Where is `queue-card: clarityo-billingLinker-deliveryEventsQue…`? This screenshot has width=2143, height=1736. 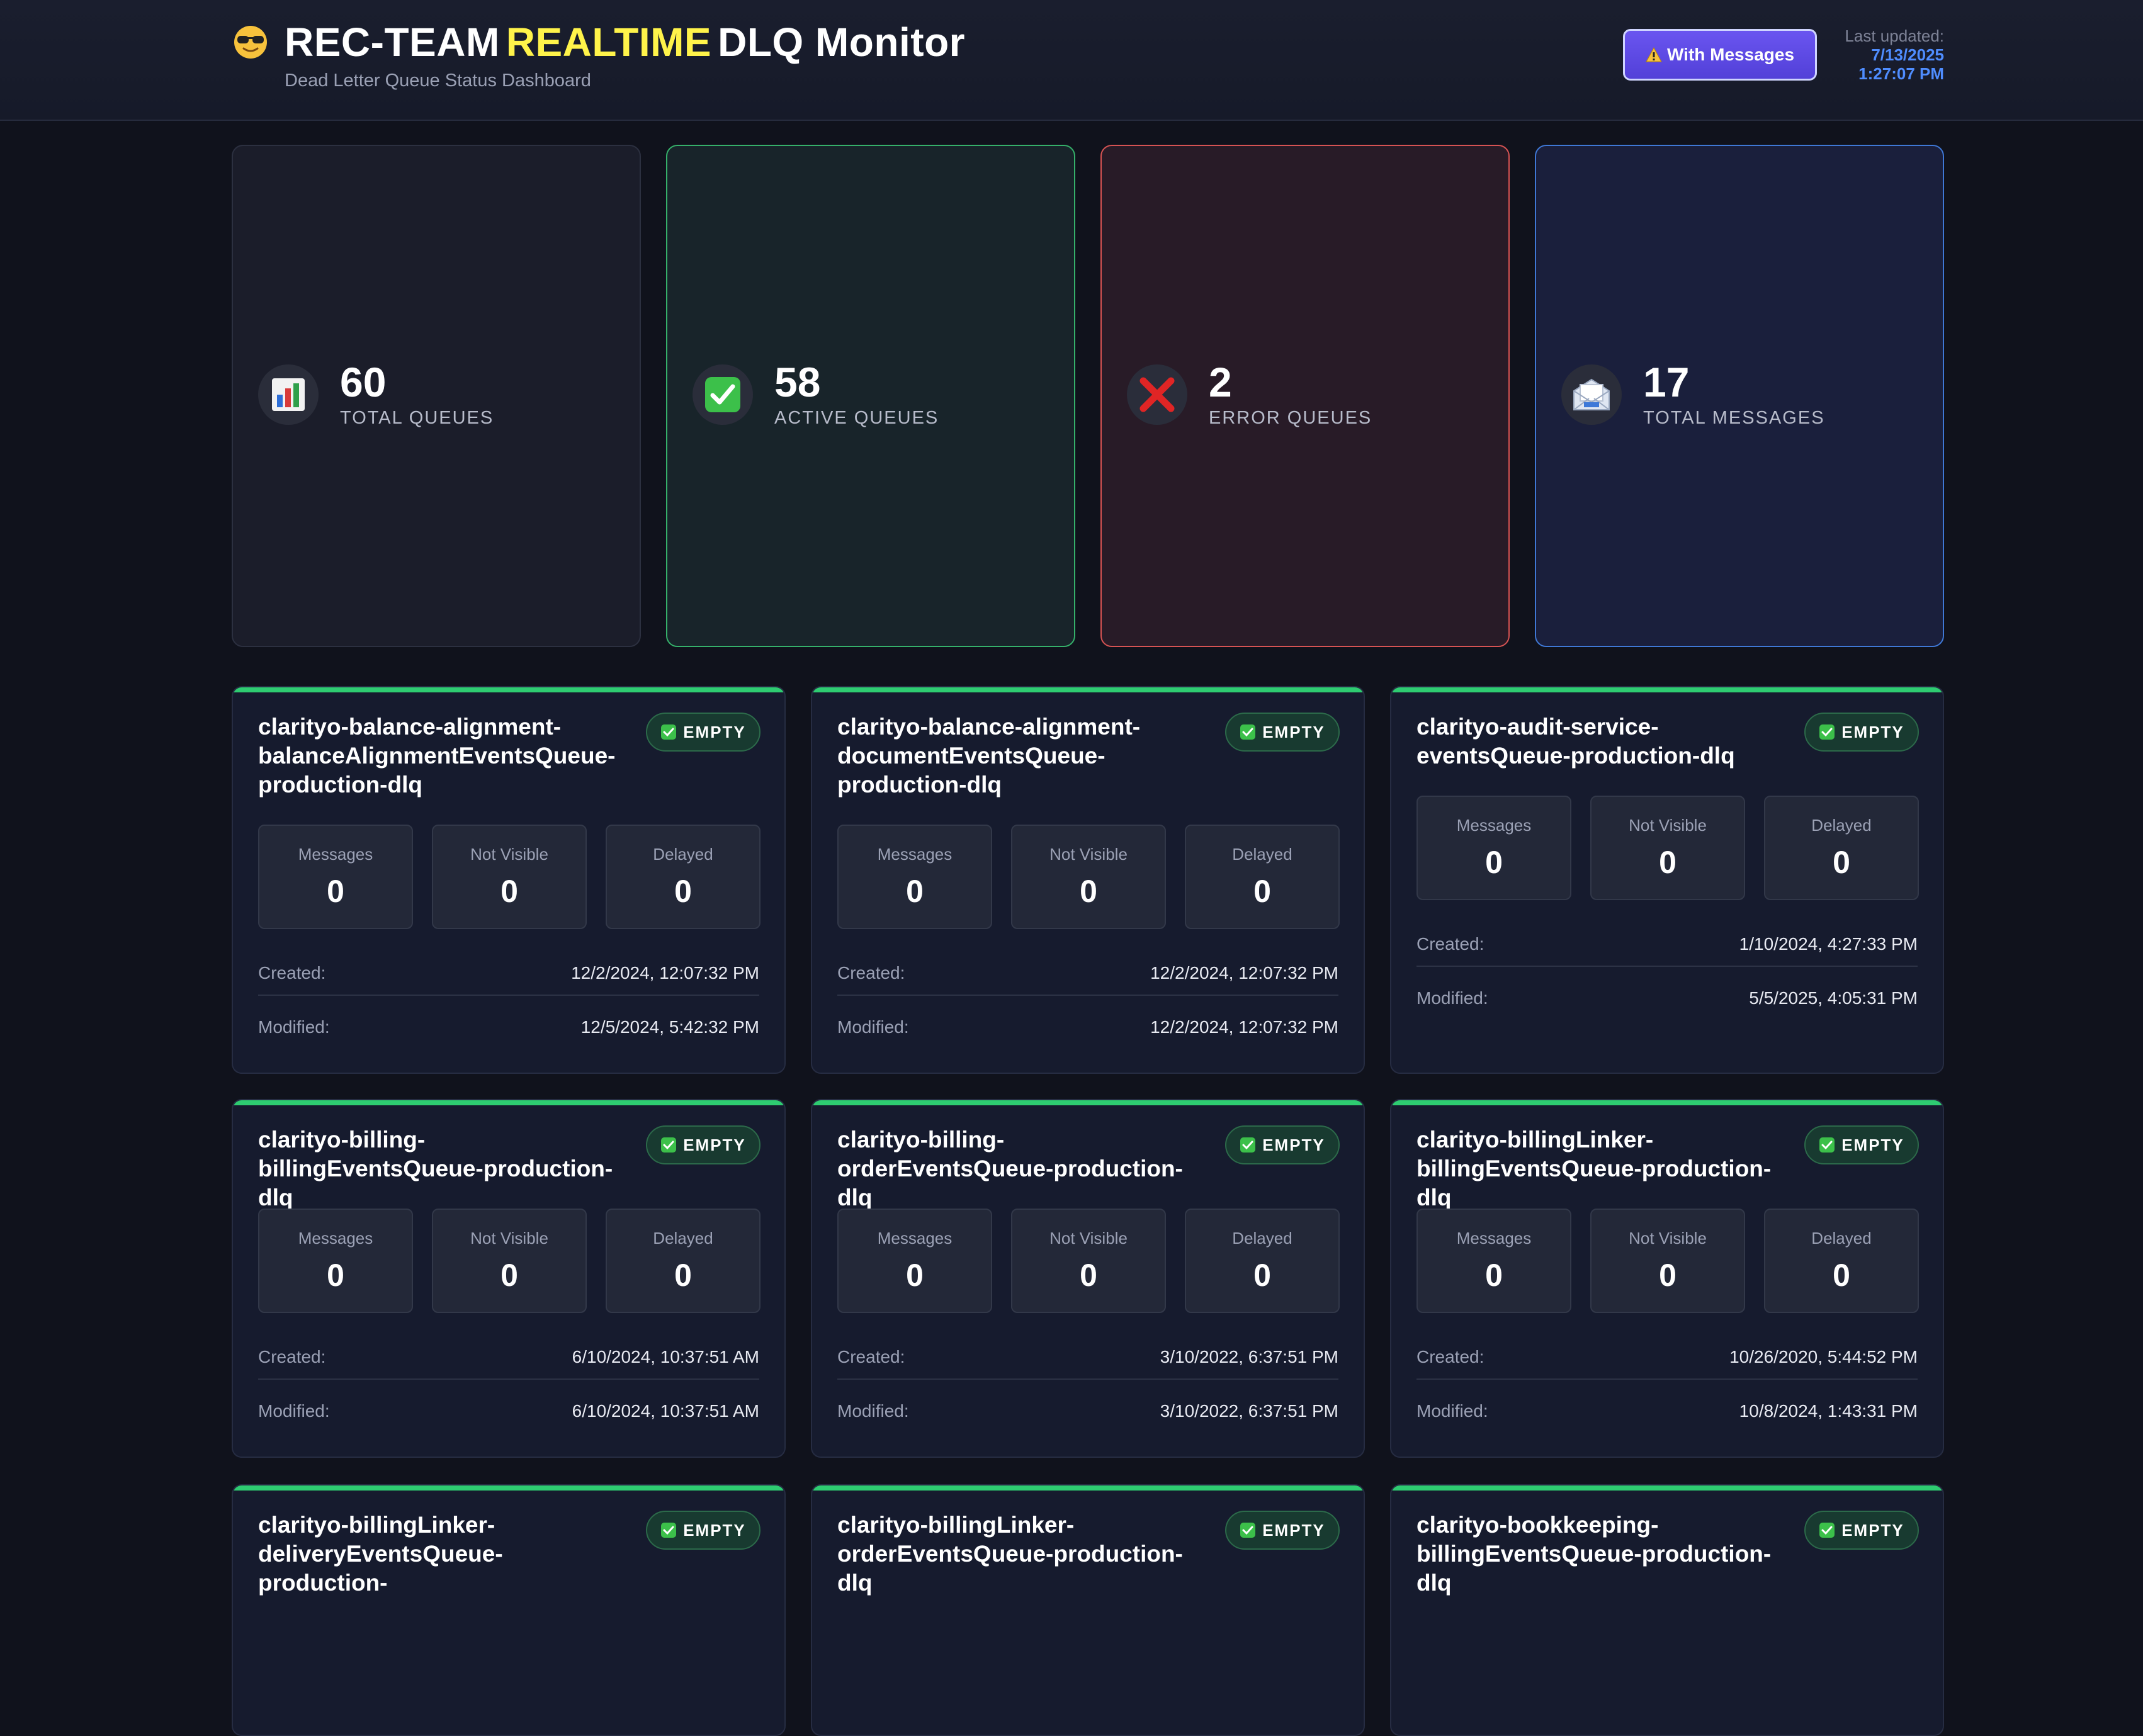
queue-card: clarityo-billingLinker-deliveryEventsQue… is located at coordinates (509, 1610).